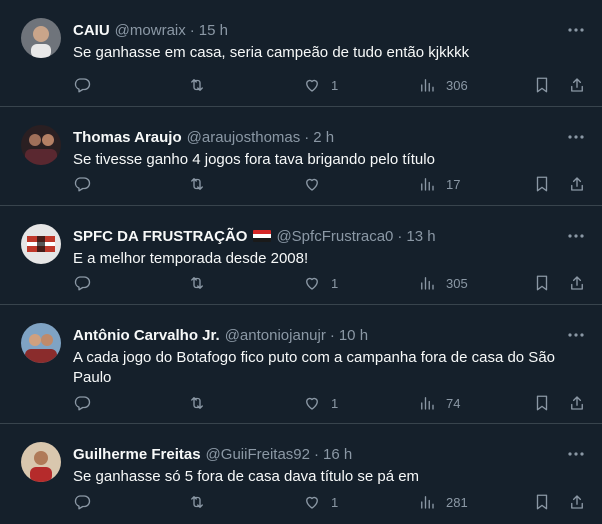 The width and height of the screenshot is (602, 524). I want to click on view-count: 281, so click(457, 502).